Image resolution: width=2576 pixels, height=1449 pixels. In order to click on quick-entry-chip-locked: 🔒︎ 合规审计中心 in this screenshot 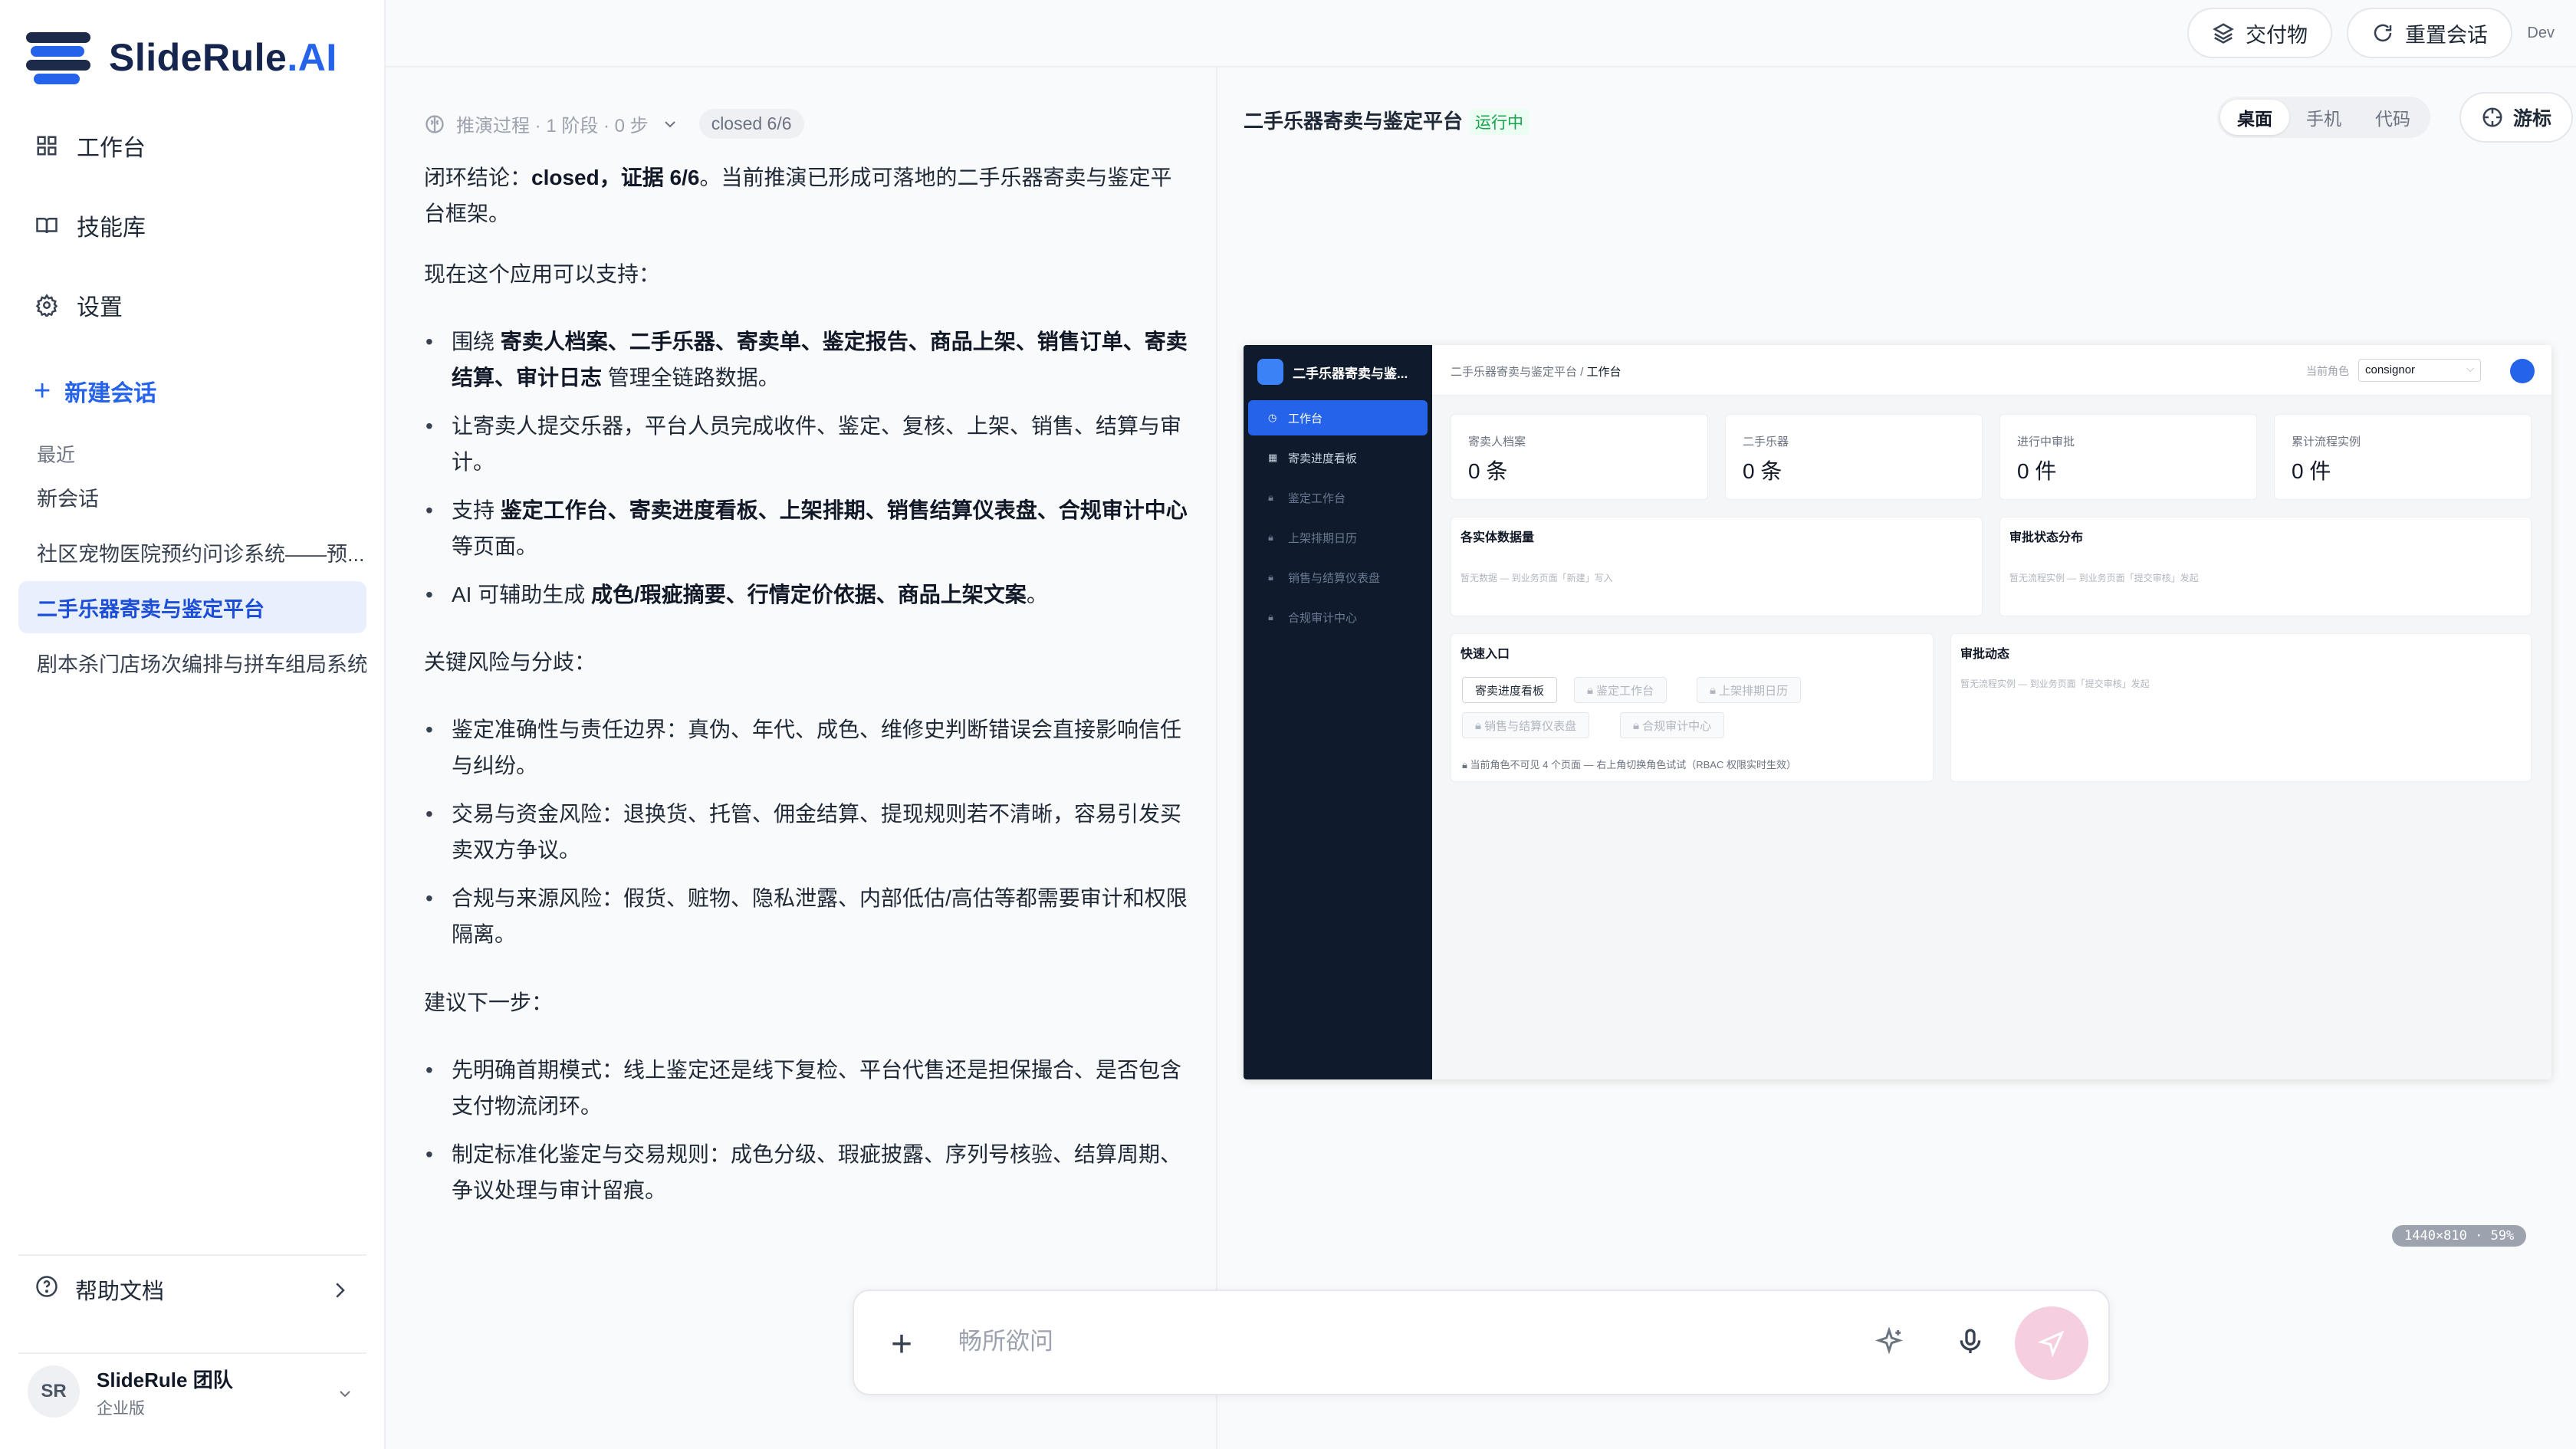, I will do `click(1673, 725)`.